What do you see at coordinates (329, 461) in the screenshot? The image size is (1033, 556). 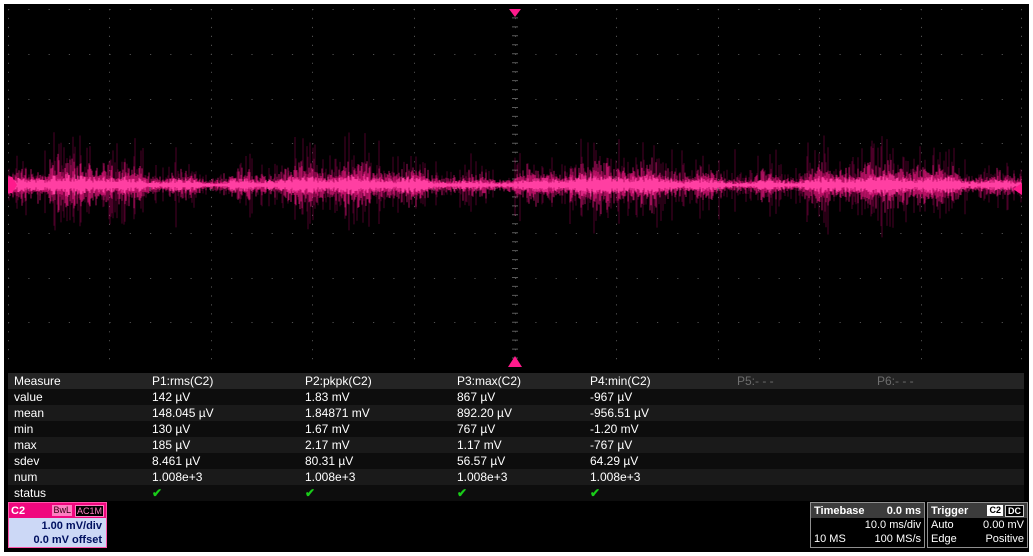 I see `measure-value-cell: 80.31 µV` at bounding box center [329, 461].